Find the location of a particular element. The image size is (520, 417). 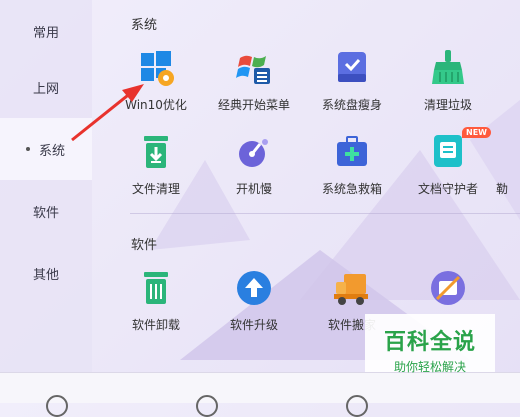

annotation-arrow is located at coordinates (107, 113).